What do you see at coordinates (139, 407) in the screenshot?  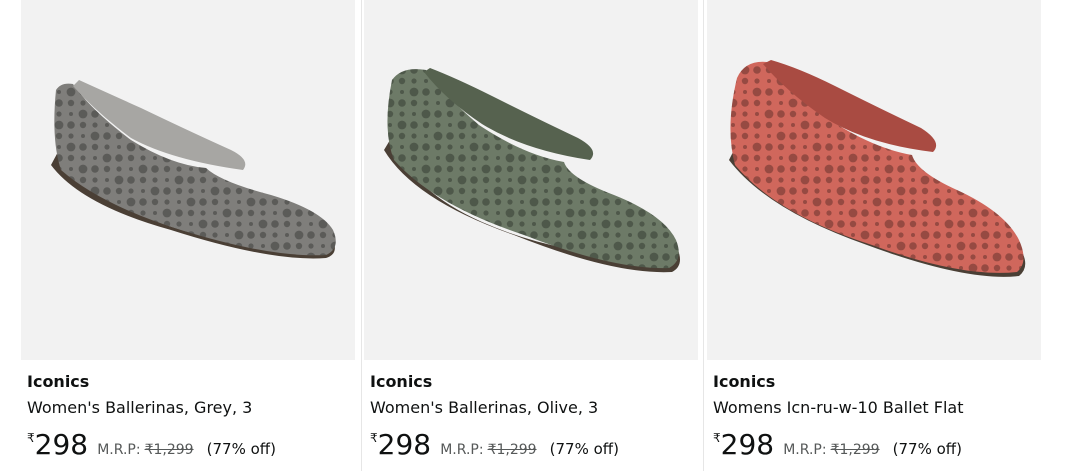 I see `product-title: Women's Ballerinas, Grey, 3` at bounding box center [139, 407].